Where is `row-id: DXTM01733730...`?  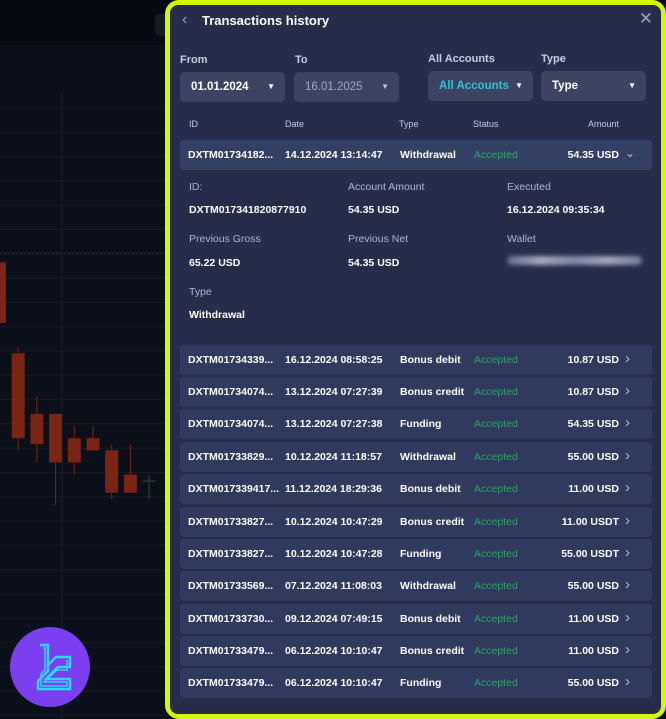 row-id: DXTM01733730... is located at coordinates (231, 619).